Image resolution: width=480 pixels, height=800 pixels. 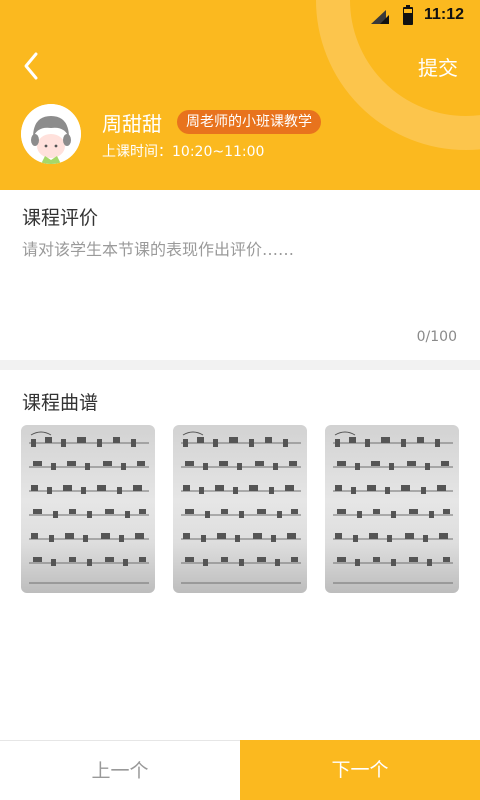 I want to click on evaluation-input, so click(x=240, y=281).